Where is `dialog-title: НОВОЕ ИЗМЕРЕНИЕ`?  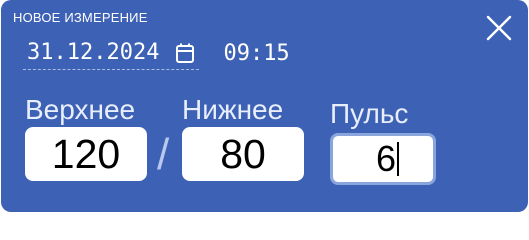 dialog-title: НОВОЕ ИЗМЕРЕНИЕ is located at coordinates (80, 17).